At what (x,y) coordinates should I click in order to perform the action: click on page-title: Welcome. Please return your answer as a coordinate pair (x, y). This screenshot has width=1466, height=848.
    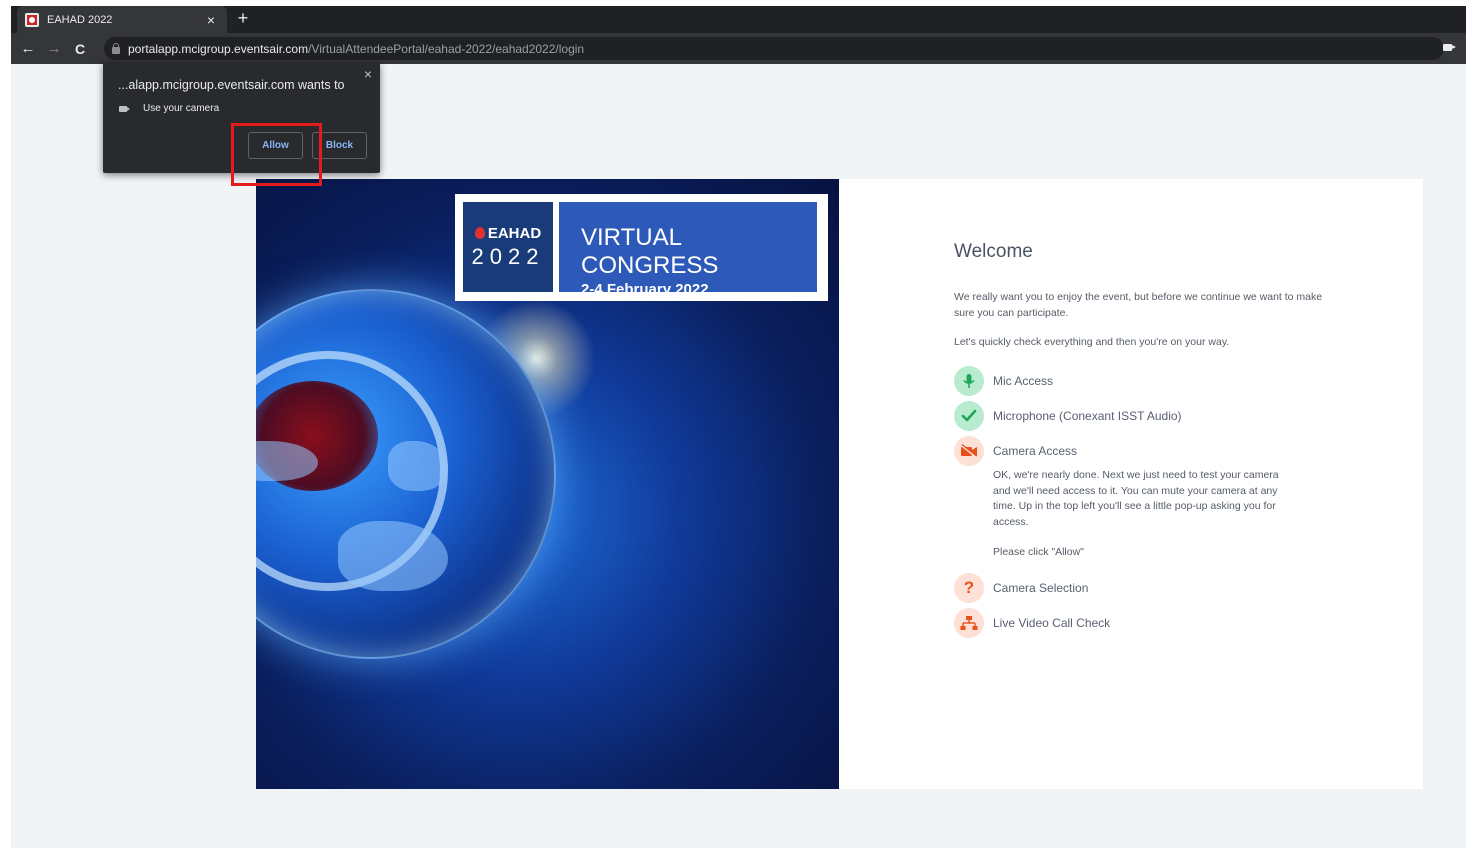
    Looking at the image, I should click on (993, 251).